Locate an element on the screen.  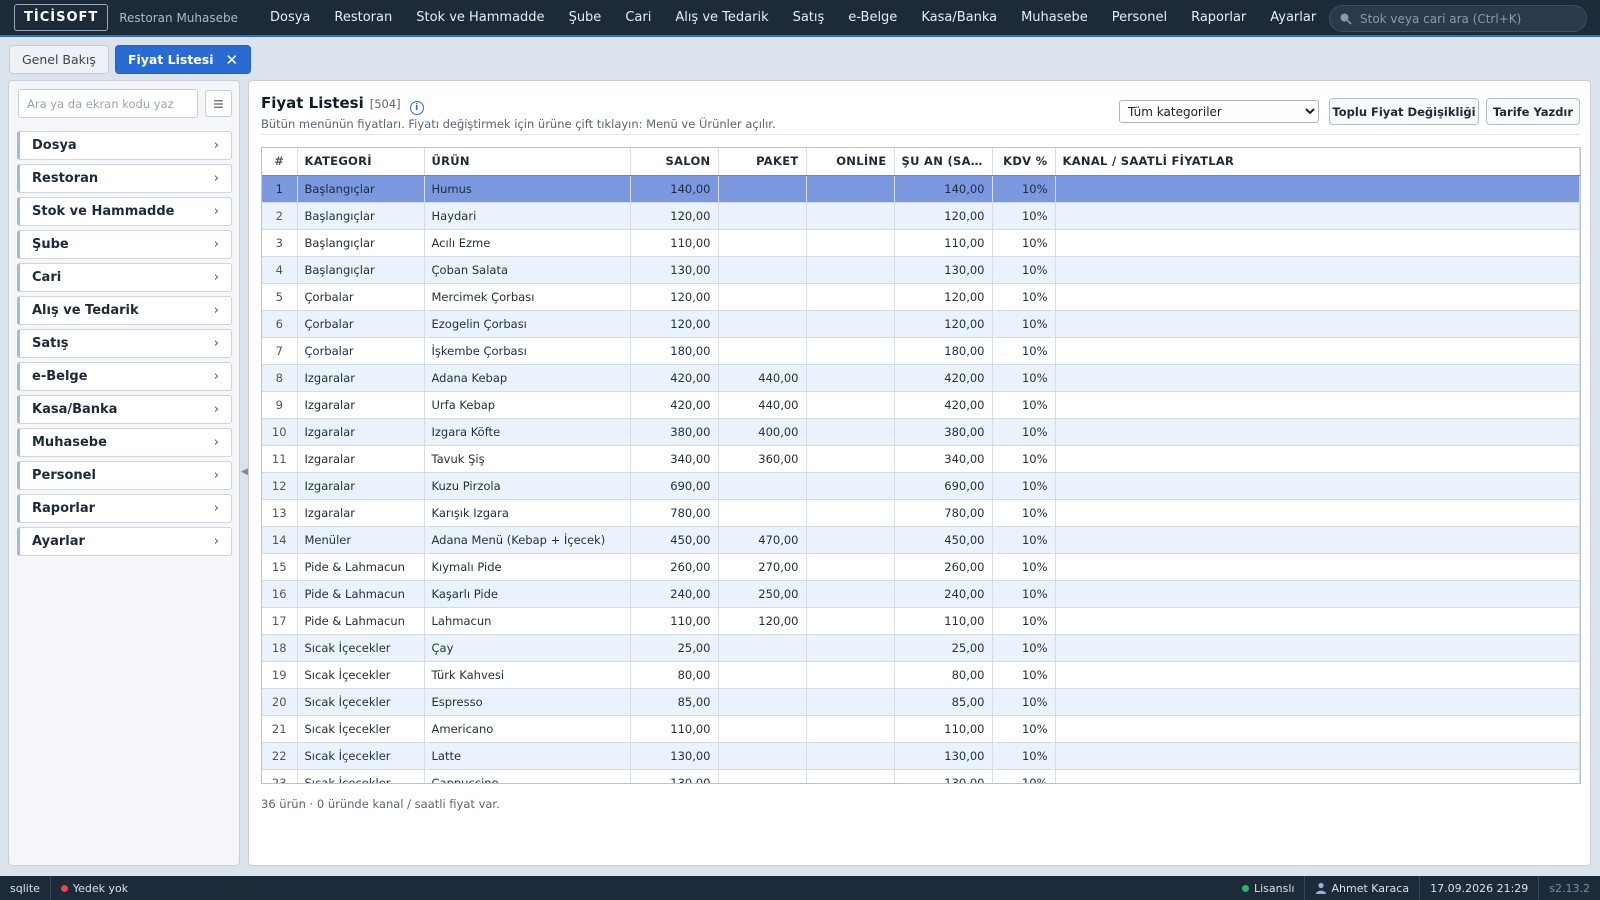
column-header-channel-prices: KANAL / SAATLİ FİYATLAR is located at coordinates (1317, 162).